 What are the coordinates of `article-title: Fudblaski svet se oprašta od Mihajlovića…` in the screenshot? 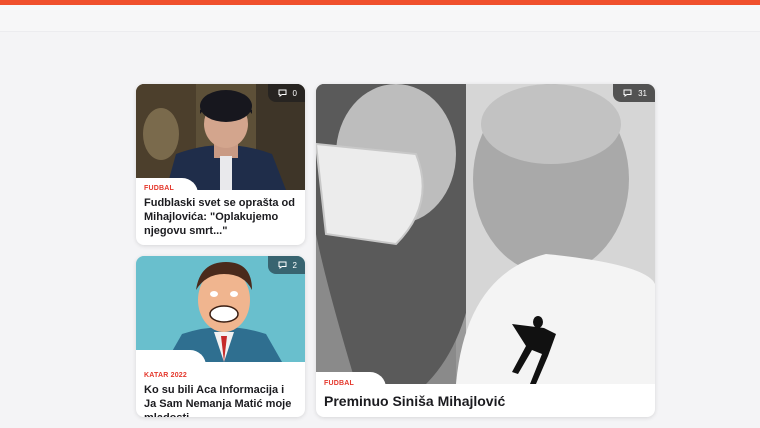 It's located at (220, 217).